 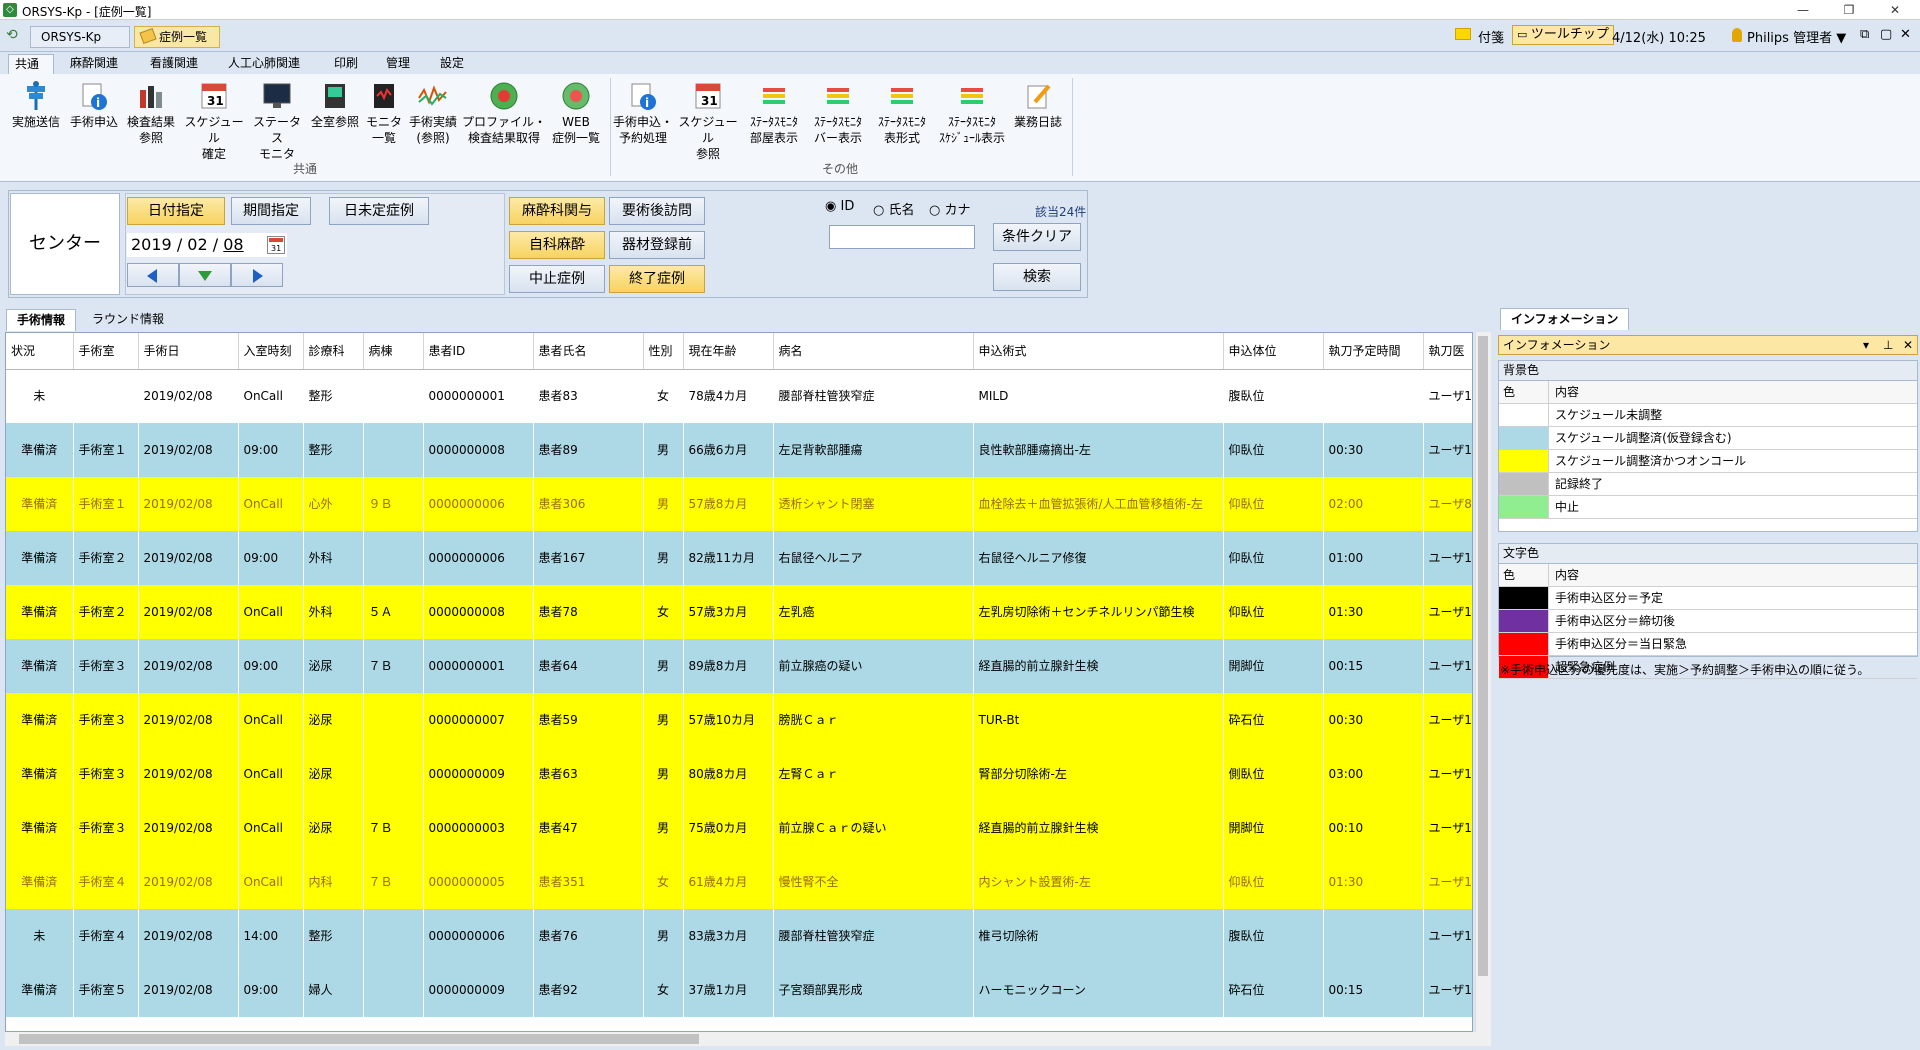 What do you see at coordinates (151, 113) in the screenshot?
I see `lab-result-button: 検査結果 参照` at bounding box center [151, 113].